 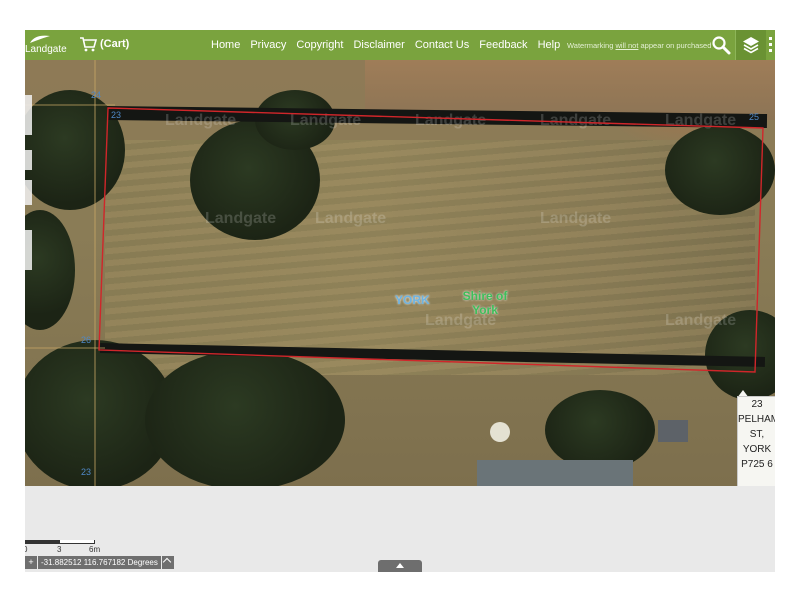 I want to click on address-popup: 23 PELHAM ST, YORK P725 6, so click(x=756, y=441).